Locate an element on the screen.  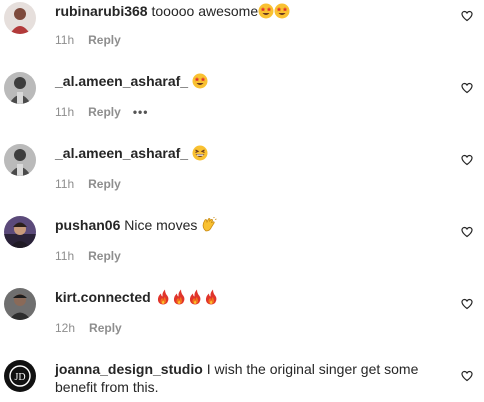
comment-body: pushan06 Nice moves is located at coordinates (242, 225).